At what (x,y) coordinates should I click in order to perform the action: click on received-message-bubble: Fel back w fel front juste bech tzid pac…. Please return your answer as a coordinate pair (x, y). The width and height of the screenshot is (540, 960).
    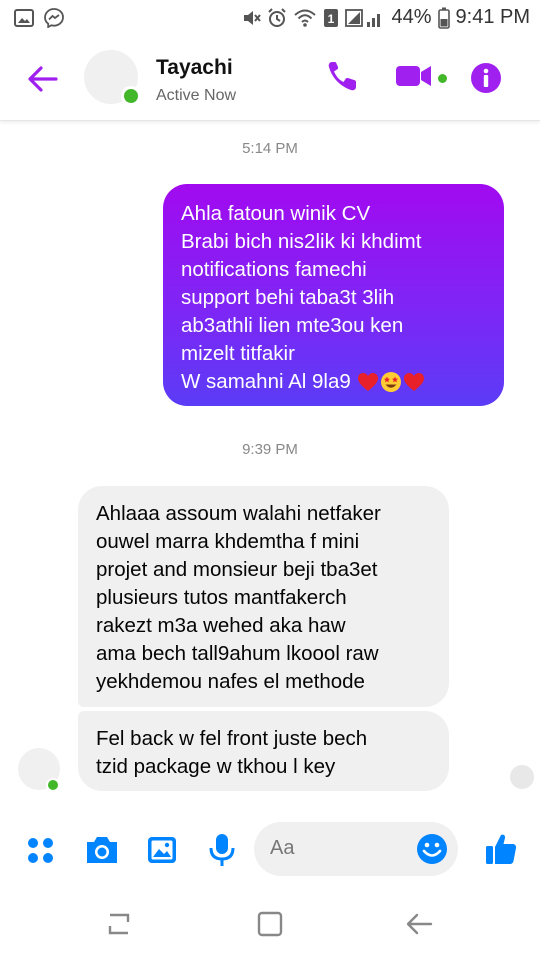
    Looking at the image, I should click on (263, 751).